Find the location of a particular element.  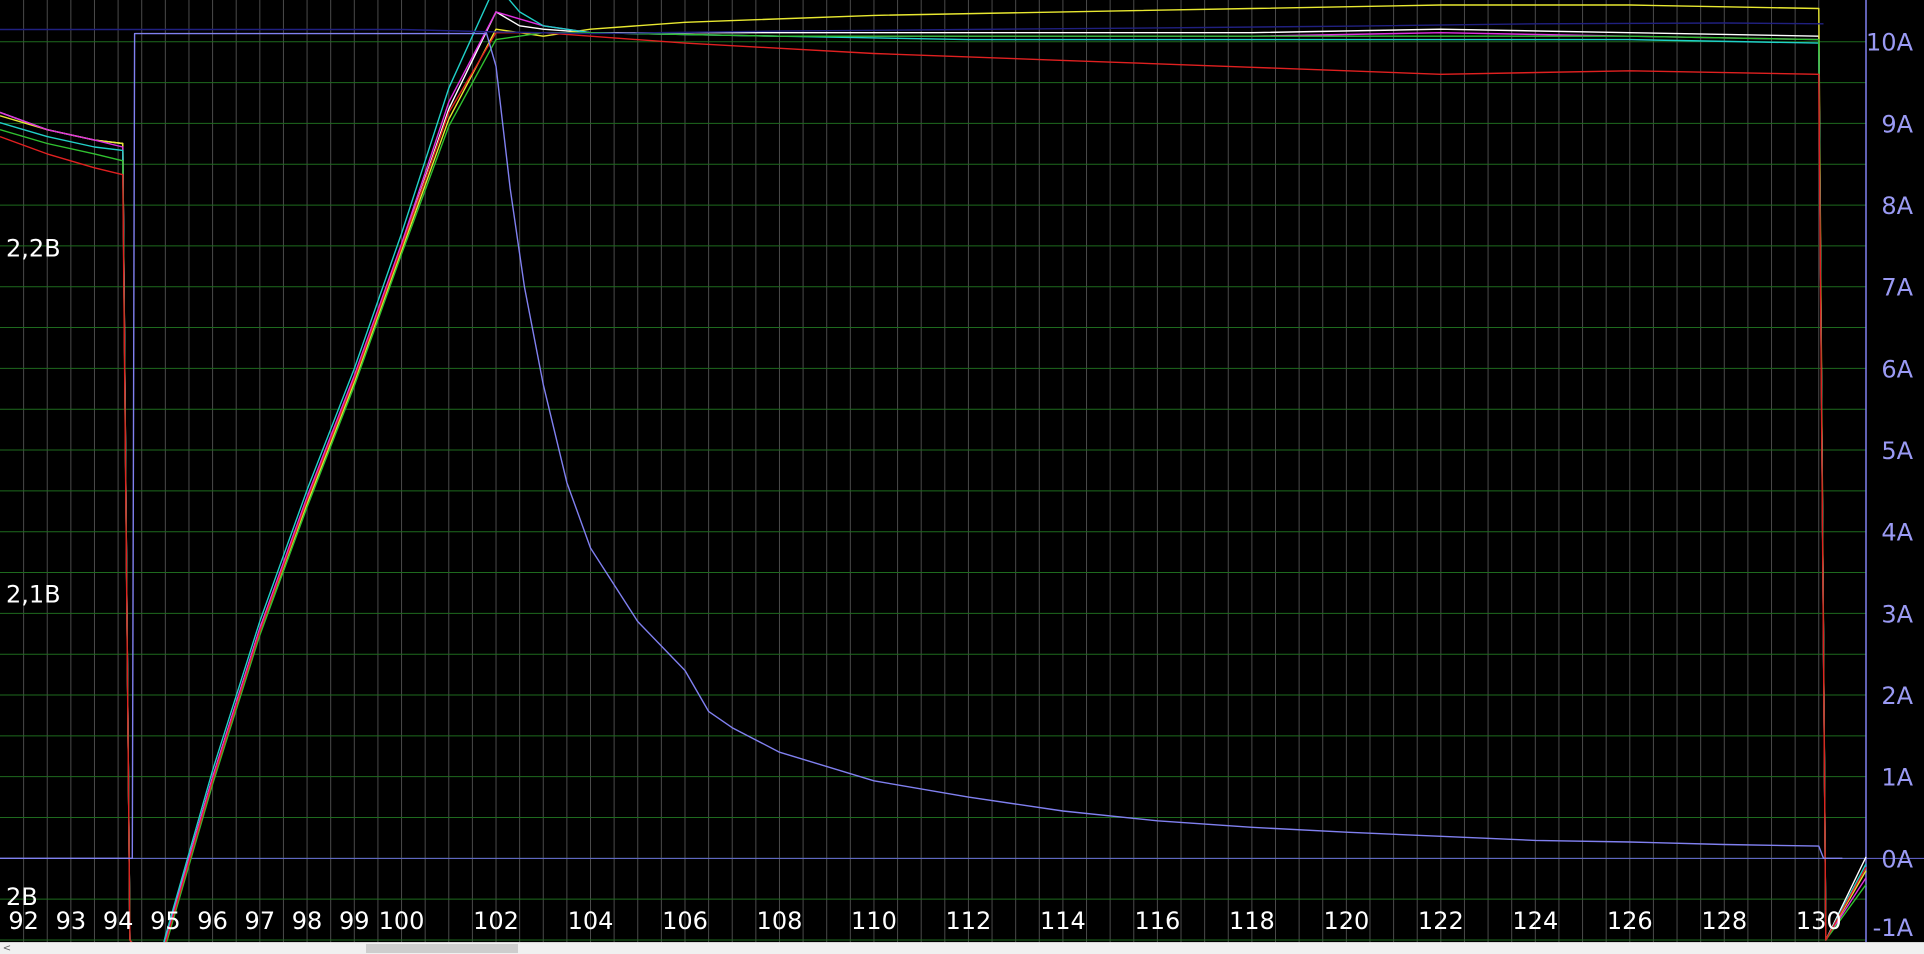

y-right-tick-label: -1A is located at coordinates (1893, 928).